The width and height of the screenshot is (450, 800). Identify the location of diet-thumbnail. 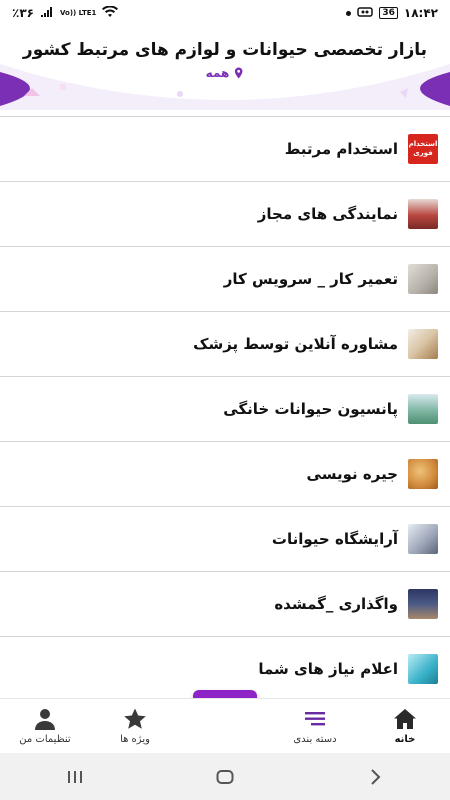
(423, 474).